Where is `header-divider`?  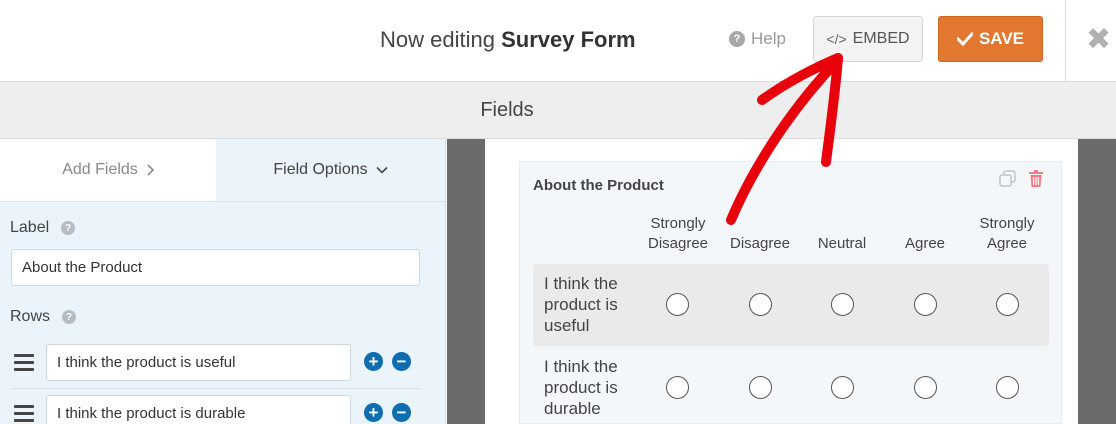
header-divider is located at coordinates (1065, 41).